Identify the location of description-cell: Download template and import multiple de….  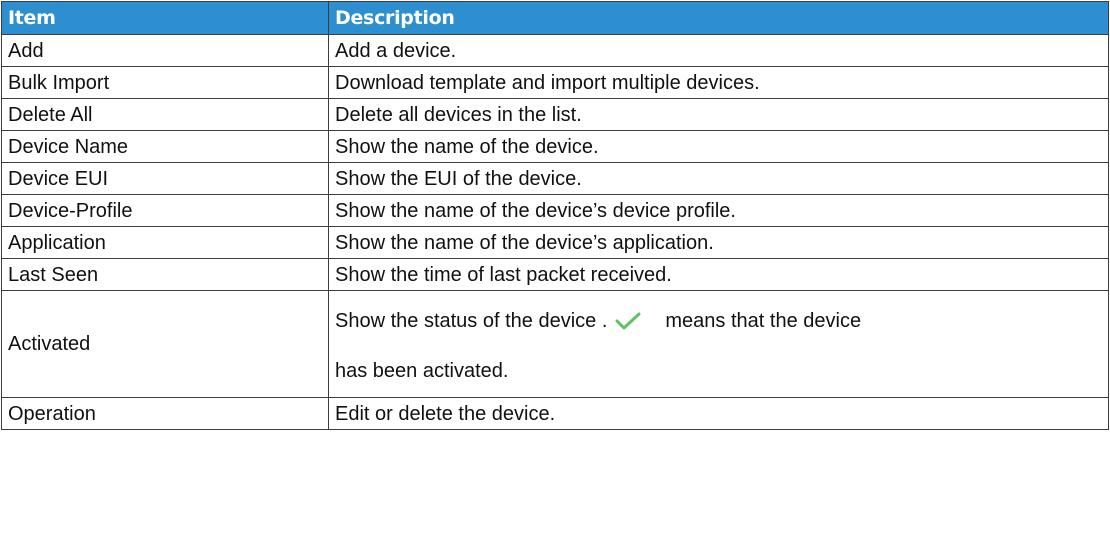
(718, 82).